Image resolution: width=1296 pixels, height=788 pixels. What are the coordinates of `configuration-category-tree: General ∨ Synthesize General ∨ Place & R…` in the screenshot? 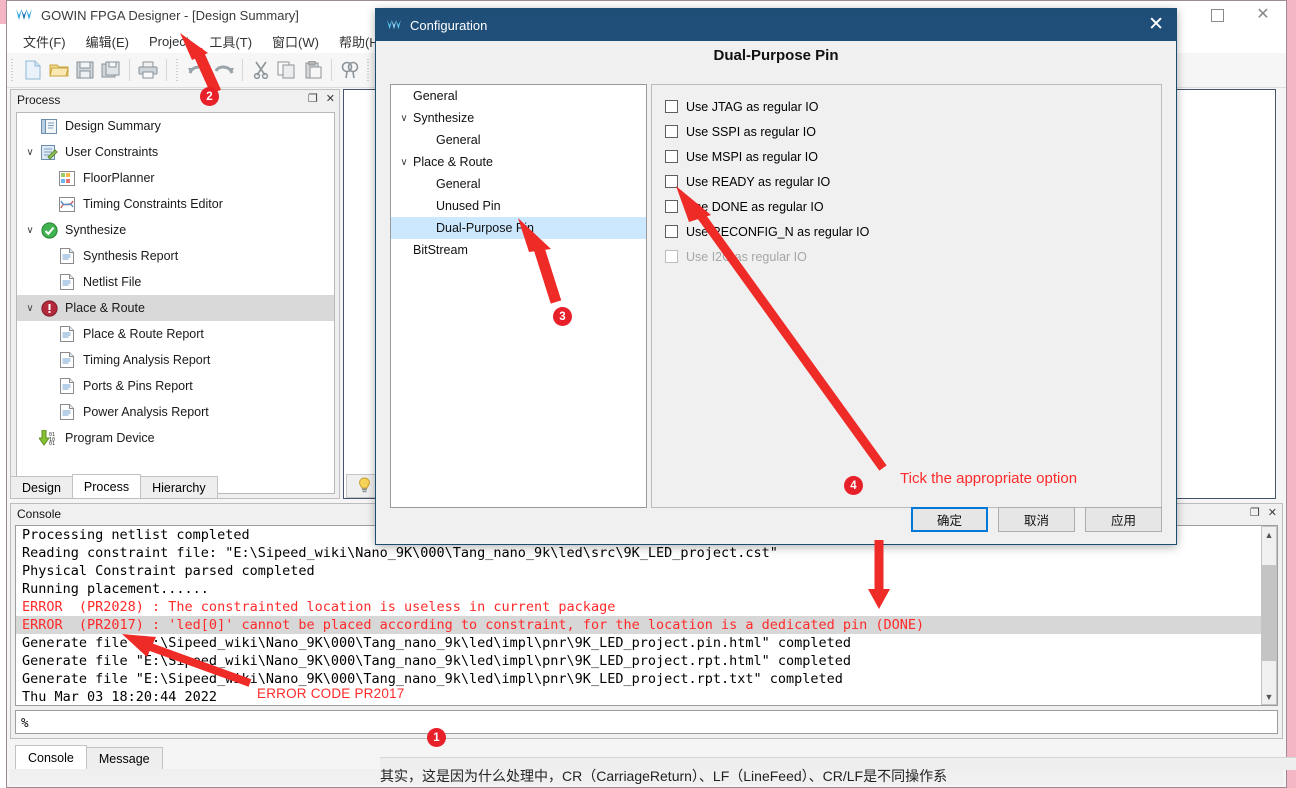 It's located at (518, 296).